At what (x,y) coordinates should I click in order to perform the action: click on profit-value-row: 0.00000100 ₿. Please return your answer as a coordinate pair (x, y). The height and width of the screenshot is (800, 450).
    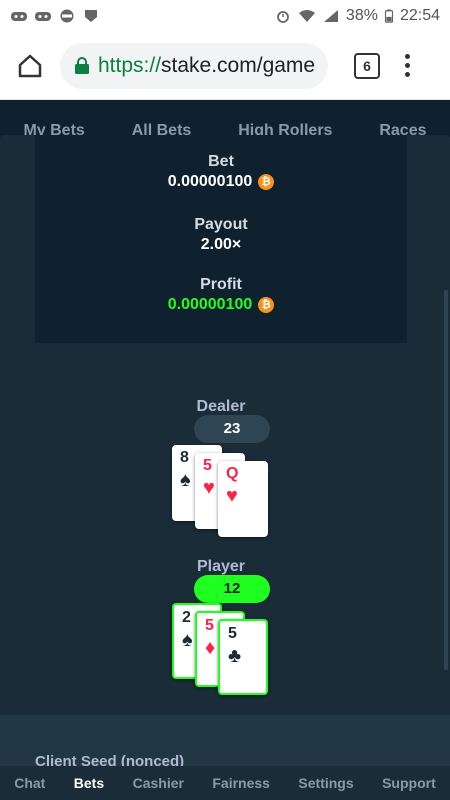
    Looking at the image, I should click on (221, 305).